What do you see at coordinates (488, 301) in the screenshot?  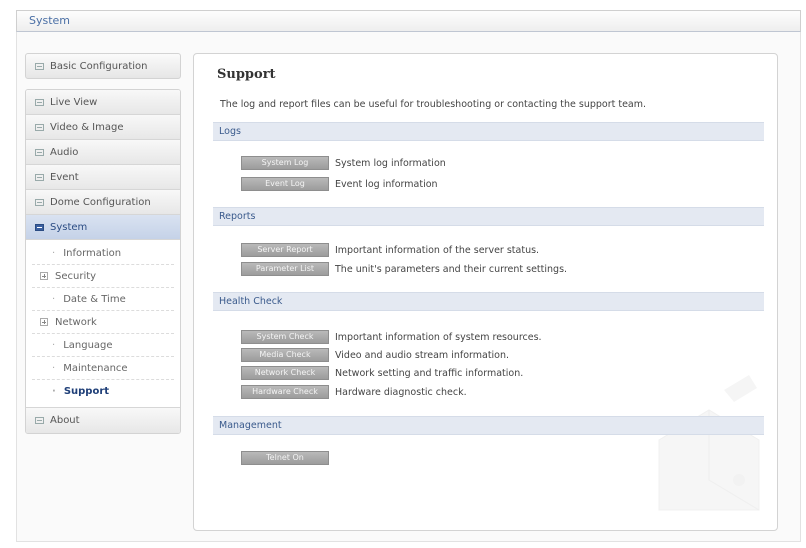 I see `section-header-health-check: Health Check` at bounding box center [488, 301].